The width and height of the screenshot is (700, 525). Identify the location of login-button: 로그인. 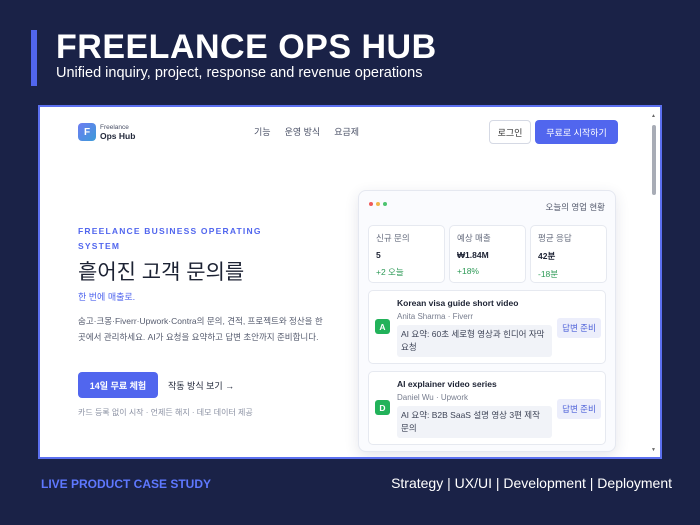
(510, 132).